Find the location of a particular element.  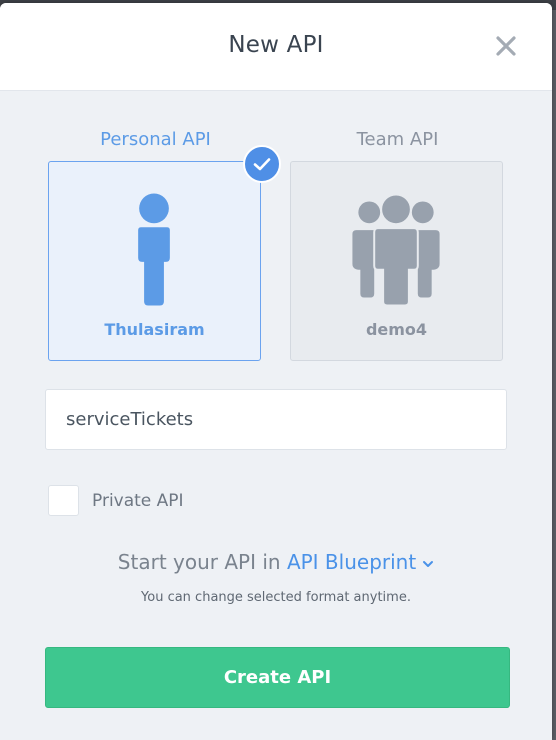

selected-check-badge is located at coordinates (262, 164).